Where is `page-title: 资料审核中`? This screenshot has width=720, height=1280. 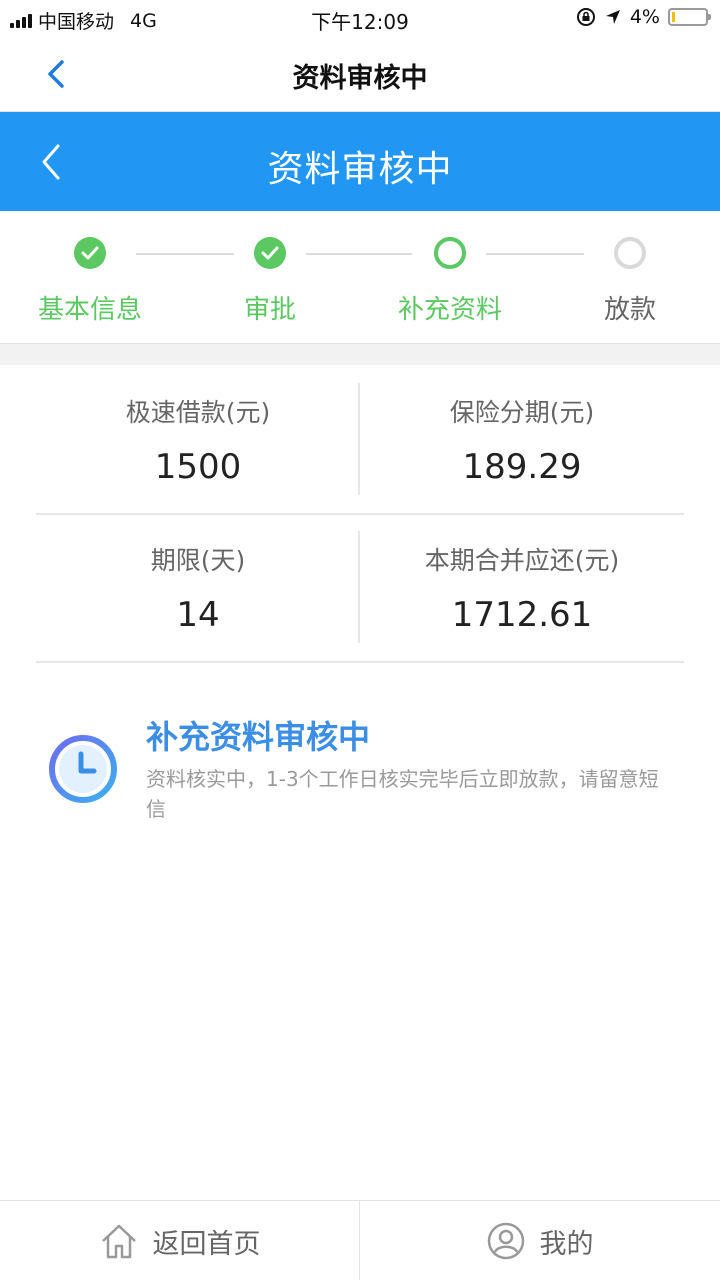 page-title: 资料审核中 is located at coordinates (360, 78).